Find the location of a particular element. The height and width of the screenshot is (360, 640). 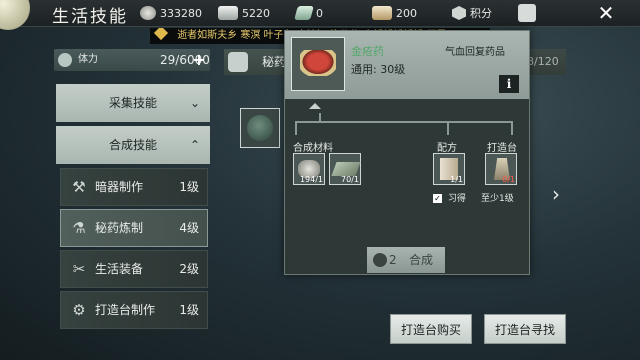

category-label: 采集技能 is located at coordinates (132, 103).